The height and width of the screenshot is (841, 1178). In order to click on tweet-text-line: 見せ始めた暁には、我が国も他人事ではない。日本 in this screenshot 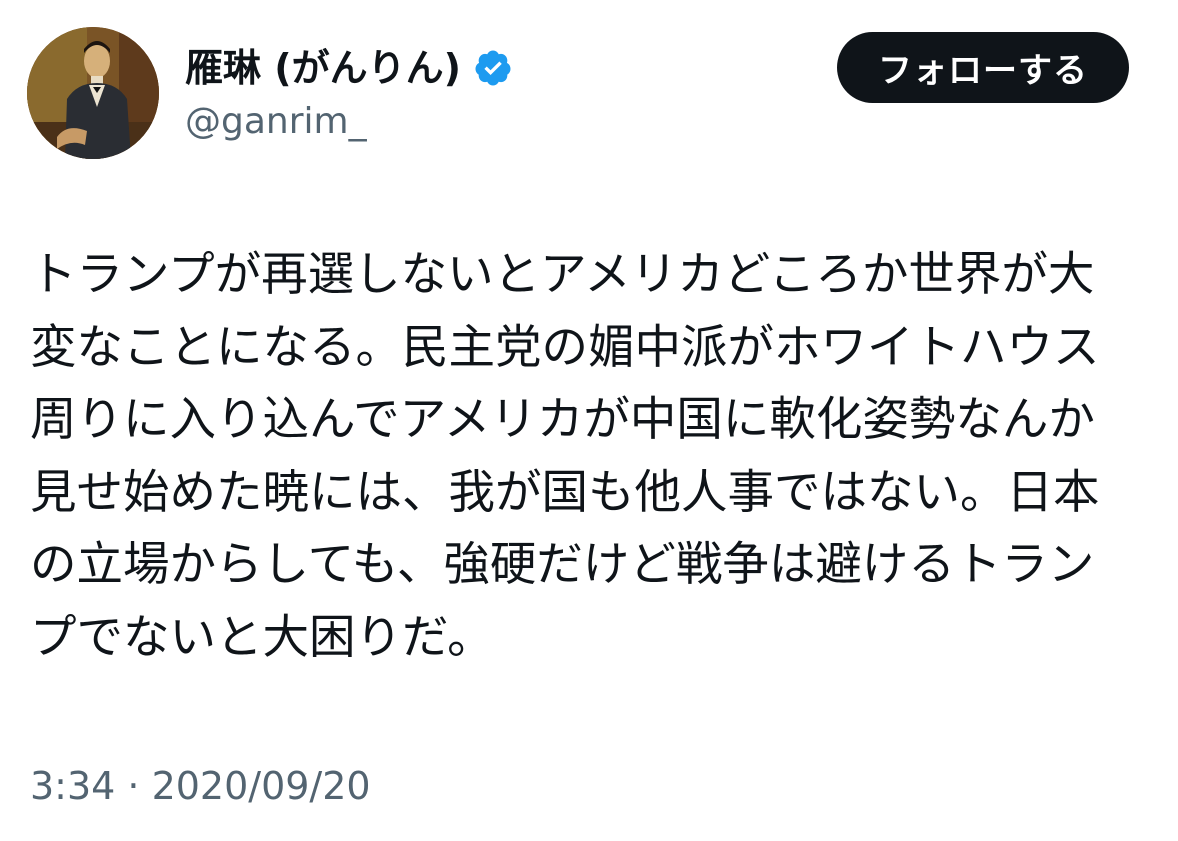, I will do `click(565, 491)`.